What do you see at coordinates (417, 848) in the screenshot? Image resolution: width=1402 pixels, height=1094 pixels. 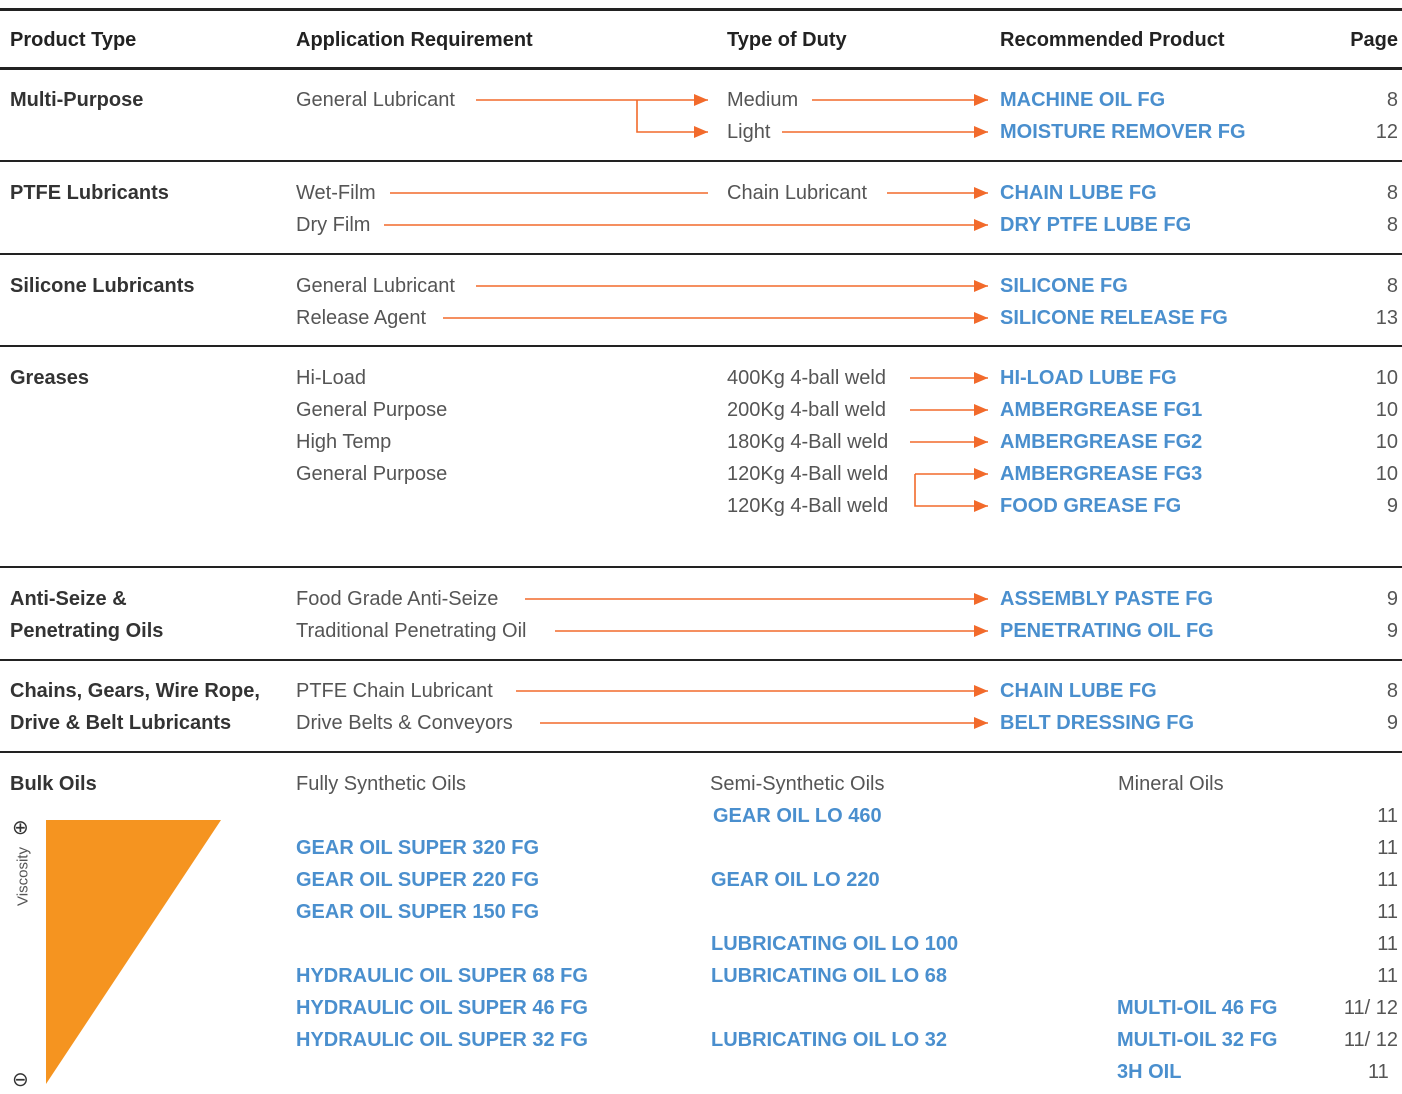 I see `product-link: GEAR OIL SUPER 320 FG` at bounding box center [417, 848].